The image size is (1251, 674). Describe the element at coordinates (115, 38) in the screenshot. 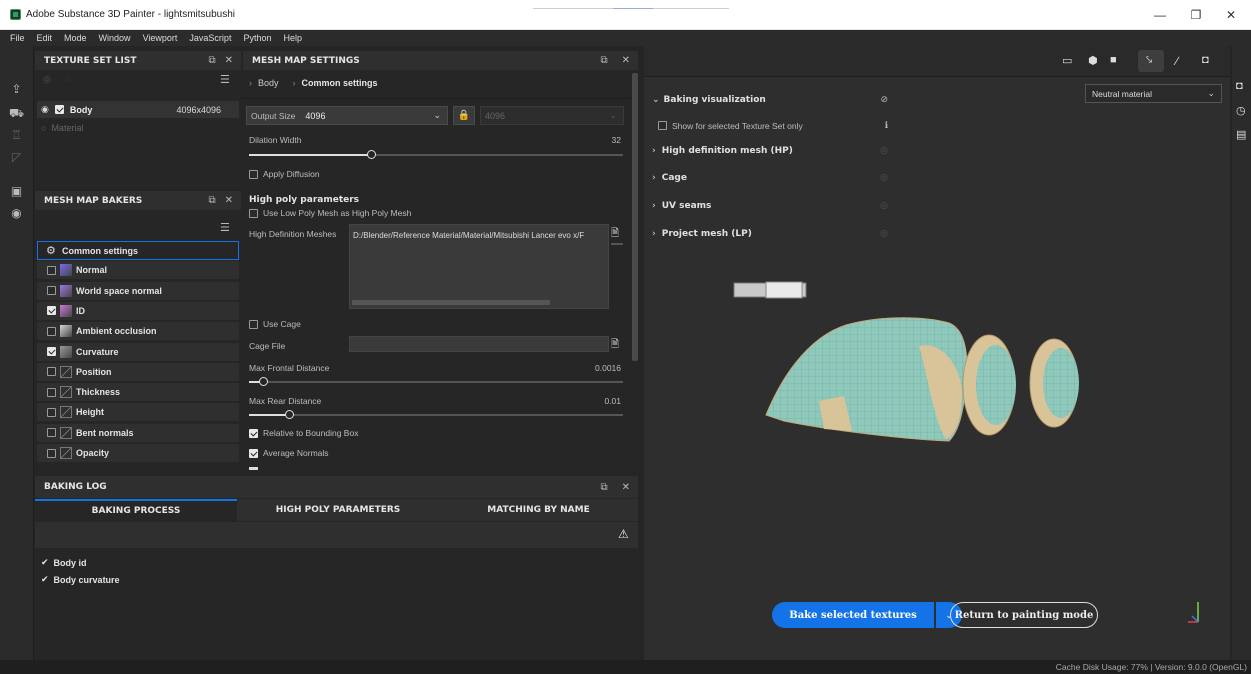

I see `menu-window: Window` at that location.